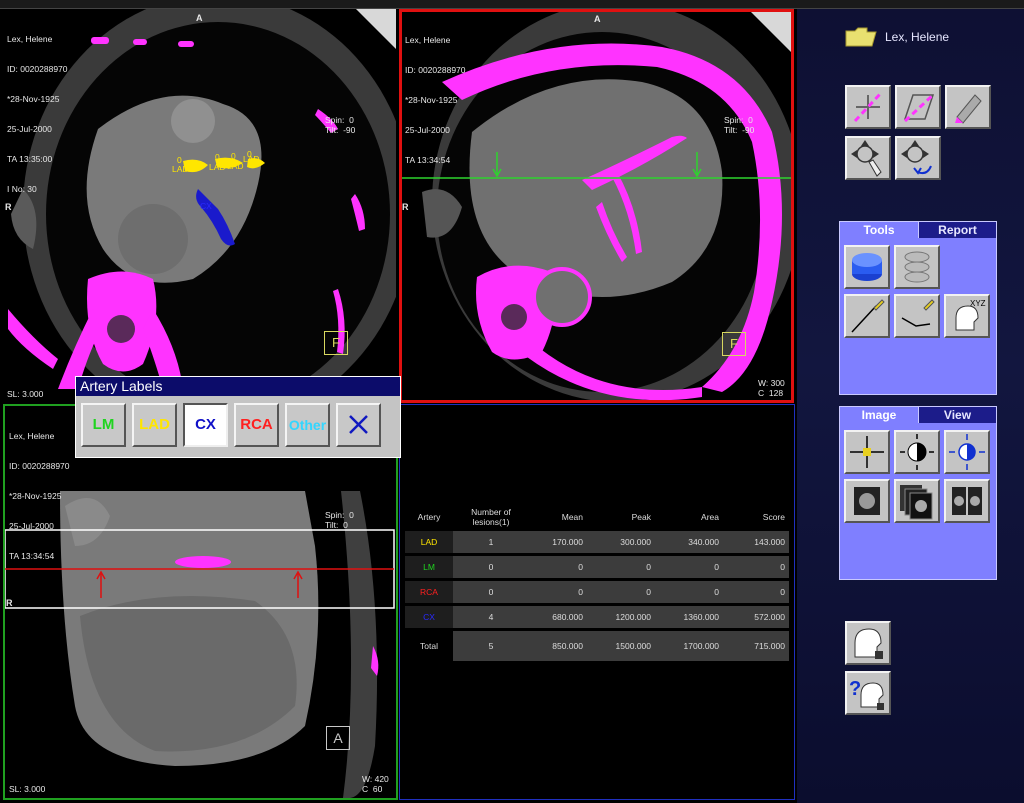 This screenshot has height=803, width=1024. I want to click on image-stack-icon, so click(916, 502).